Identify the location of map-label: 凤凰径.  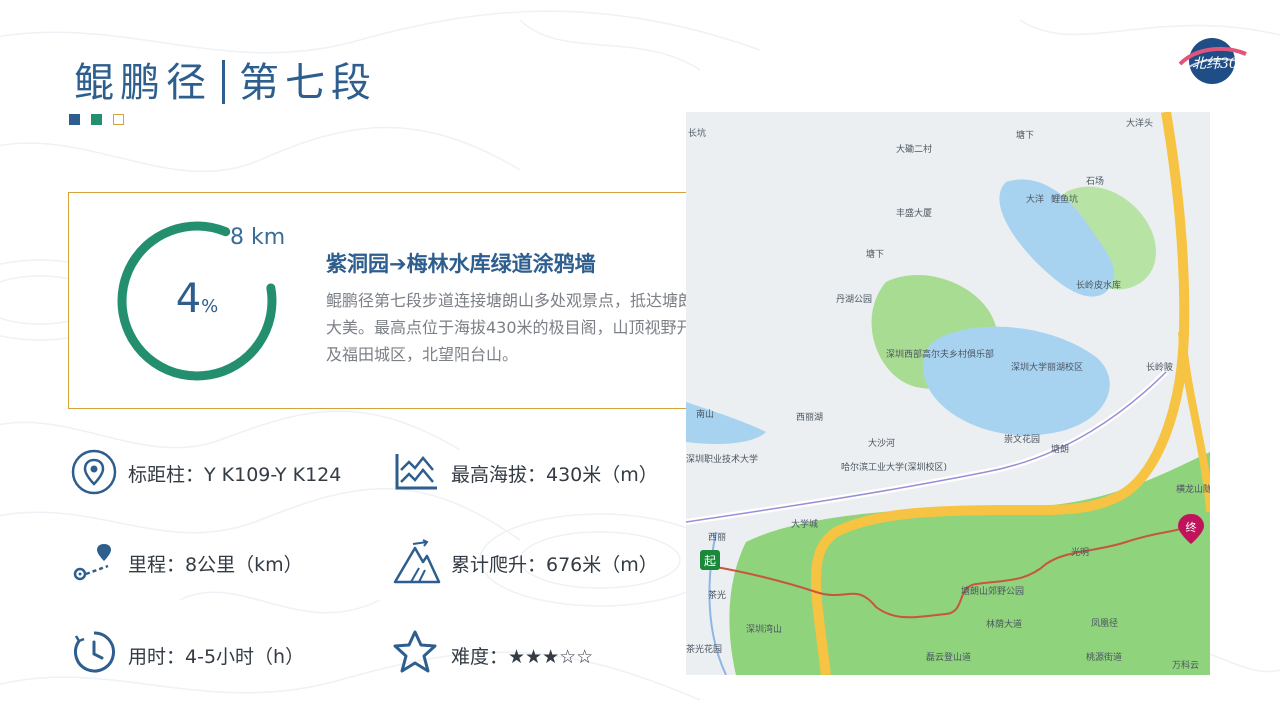
(1104, 623).